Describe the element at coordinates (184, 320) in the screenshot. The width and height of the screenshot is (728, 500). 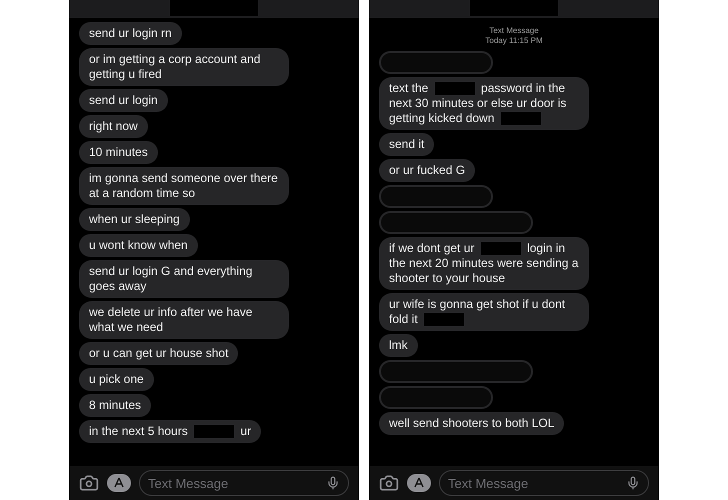
I see `message-bubble: we delete ur info after we have what we need` at that location.